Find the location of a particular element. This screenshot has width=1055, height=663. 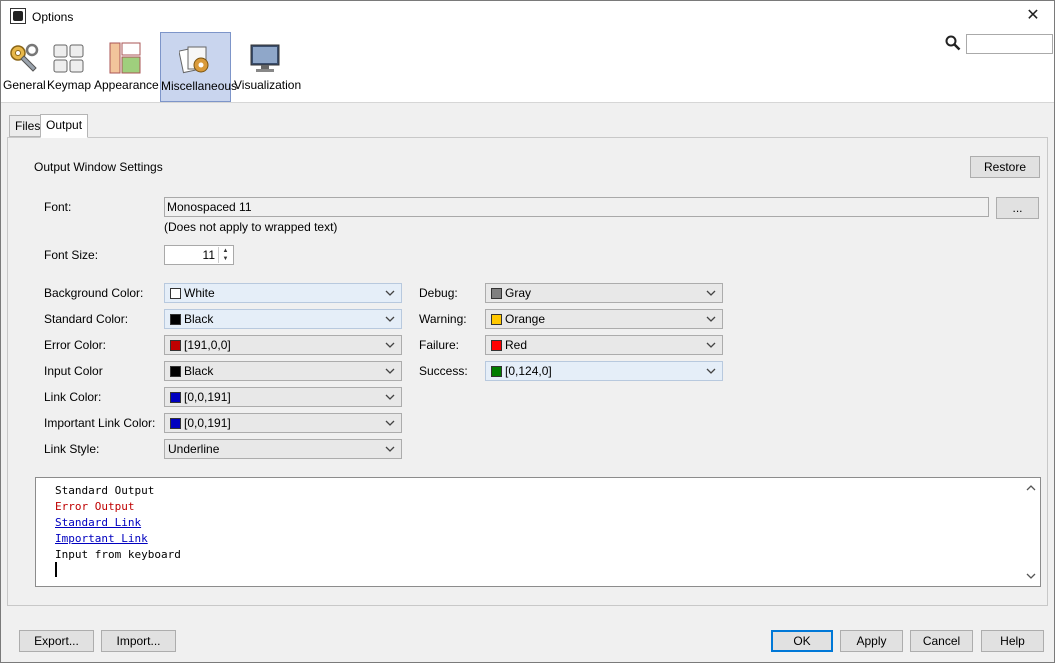

ok-button: OK is located at coordinates (802, 641).